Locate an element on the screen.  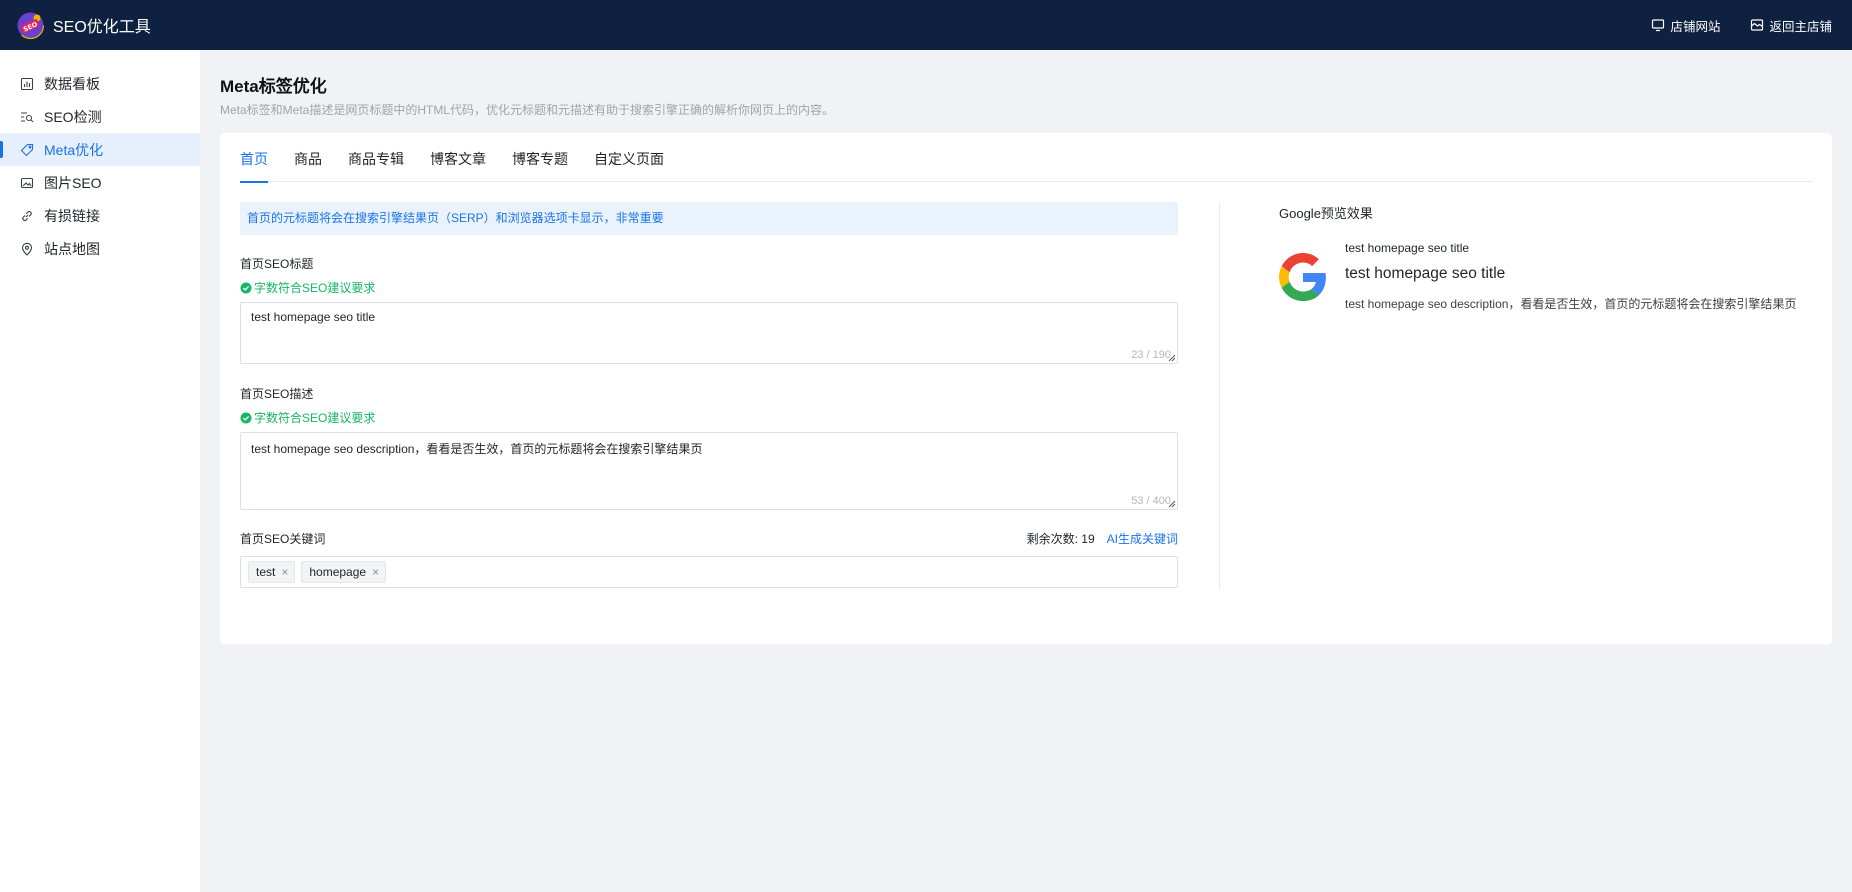
seo-desc-counter: 53 / 400 is located at coordinates (1151, 501).